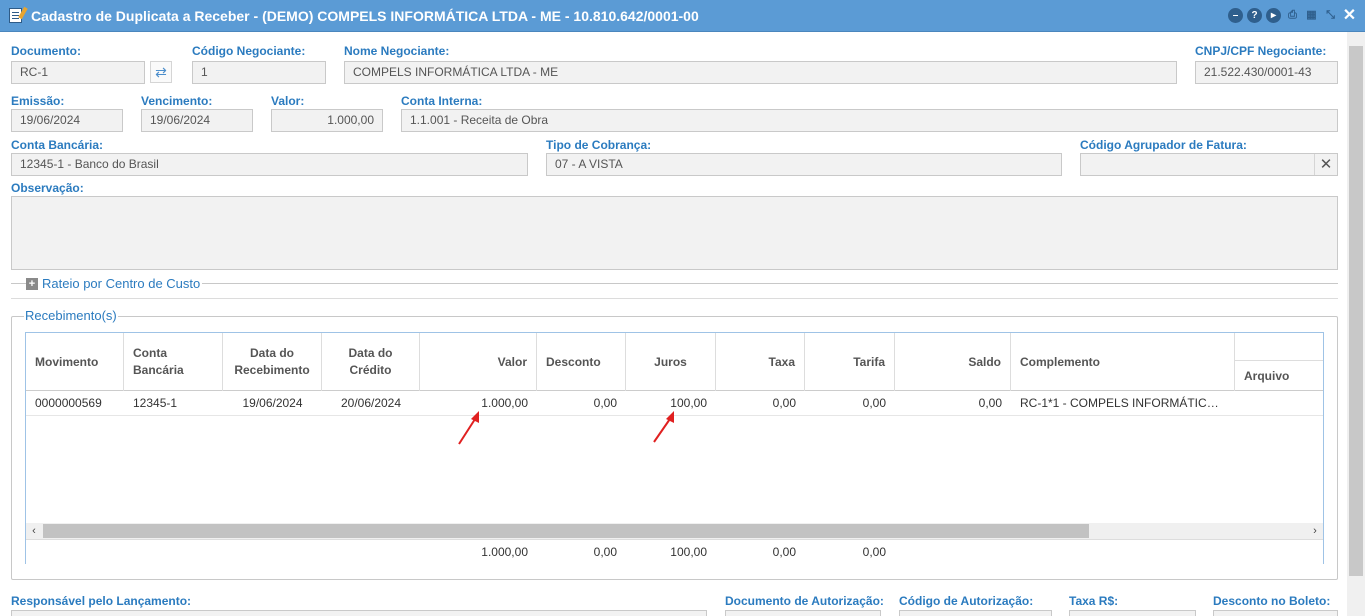  I want to click on documento-autorizacao-field, so click(803, 613).